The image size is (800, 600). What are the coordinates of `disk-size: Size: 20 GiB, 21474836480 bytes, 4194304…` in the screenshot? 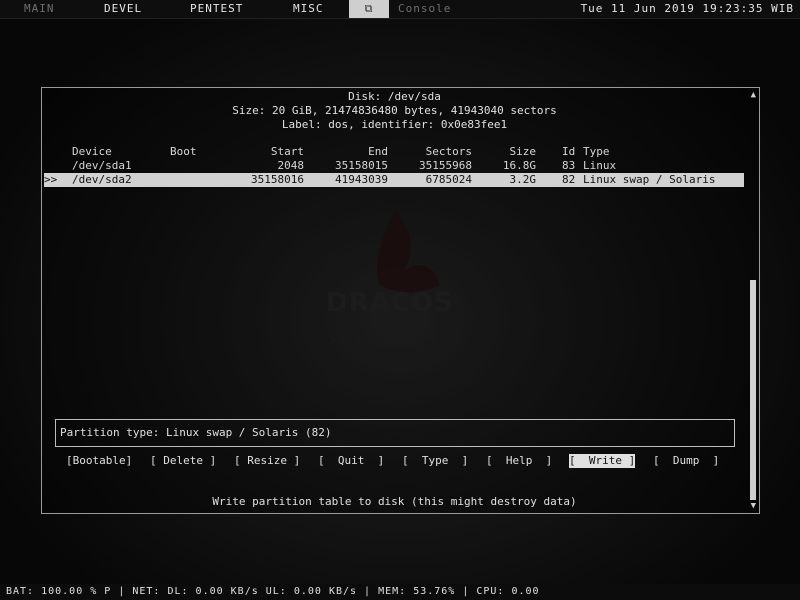 It's located at (394, 110).